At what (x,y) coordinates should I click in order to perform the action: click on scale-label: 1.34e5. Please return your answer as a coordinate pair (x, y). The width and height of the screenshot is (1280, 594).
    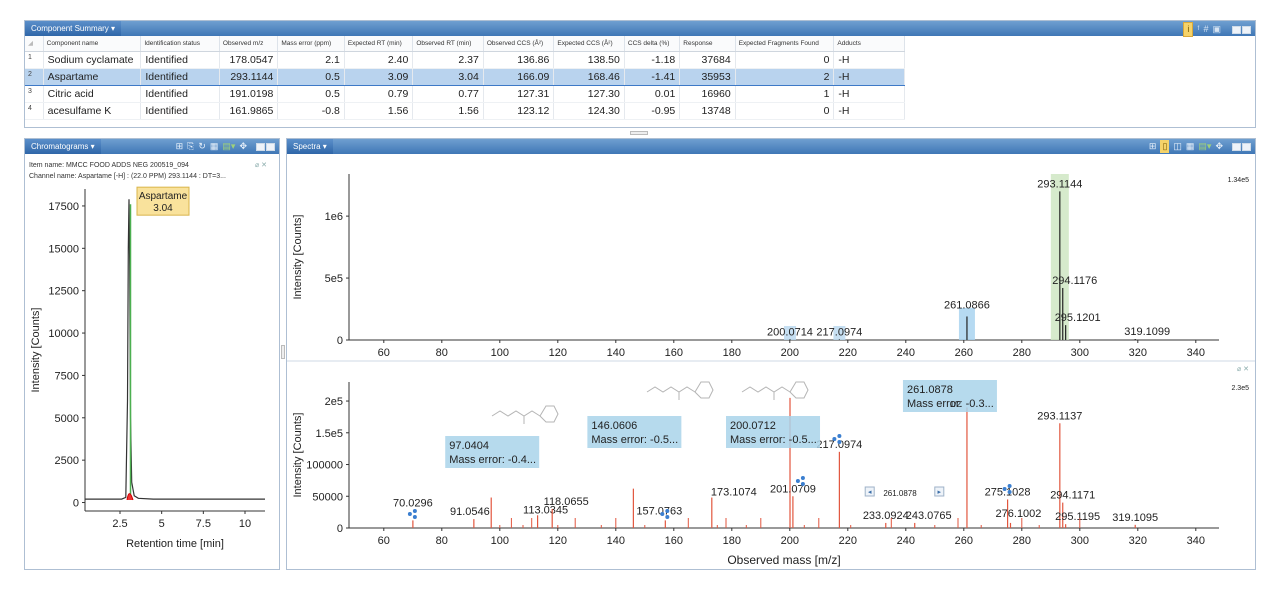
    Looking at the image, I should click on (1239, 180).